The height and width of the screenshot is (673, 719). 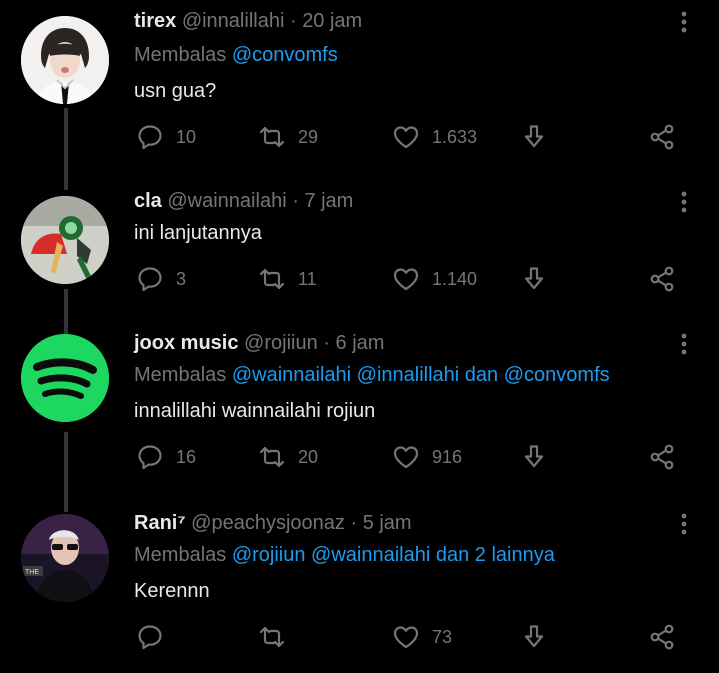 What do you see at coordinates (166, 457) in the screenshot?
I see `reply-button: 16` at bounding box center [166, 457].